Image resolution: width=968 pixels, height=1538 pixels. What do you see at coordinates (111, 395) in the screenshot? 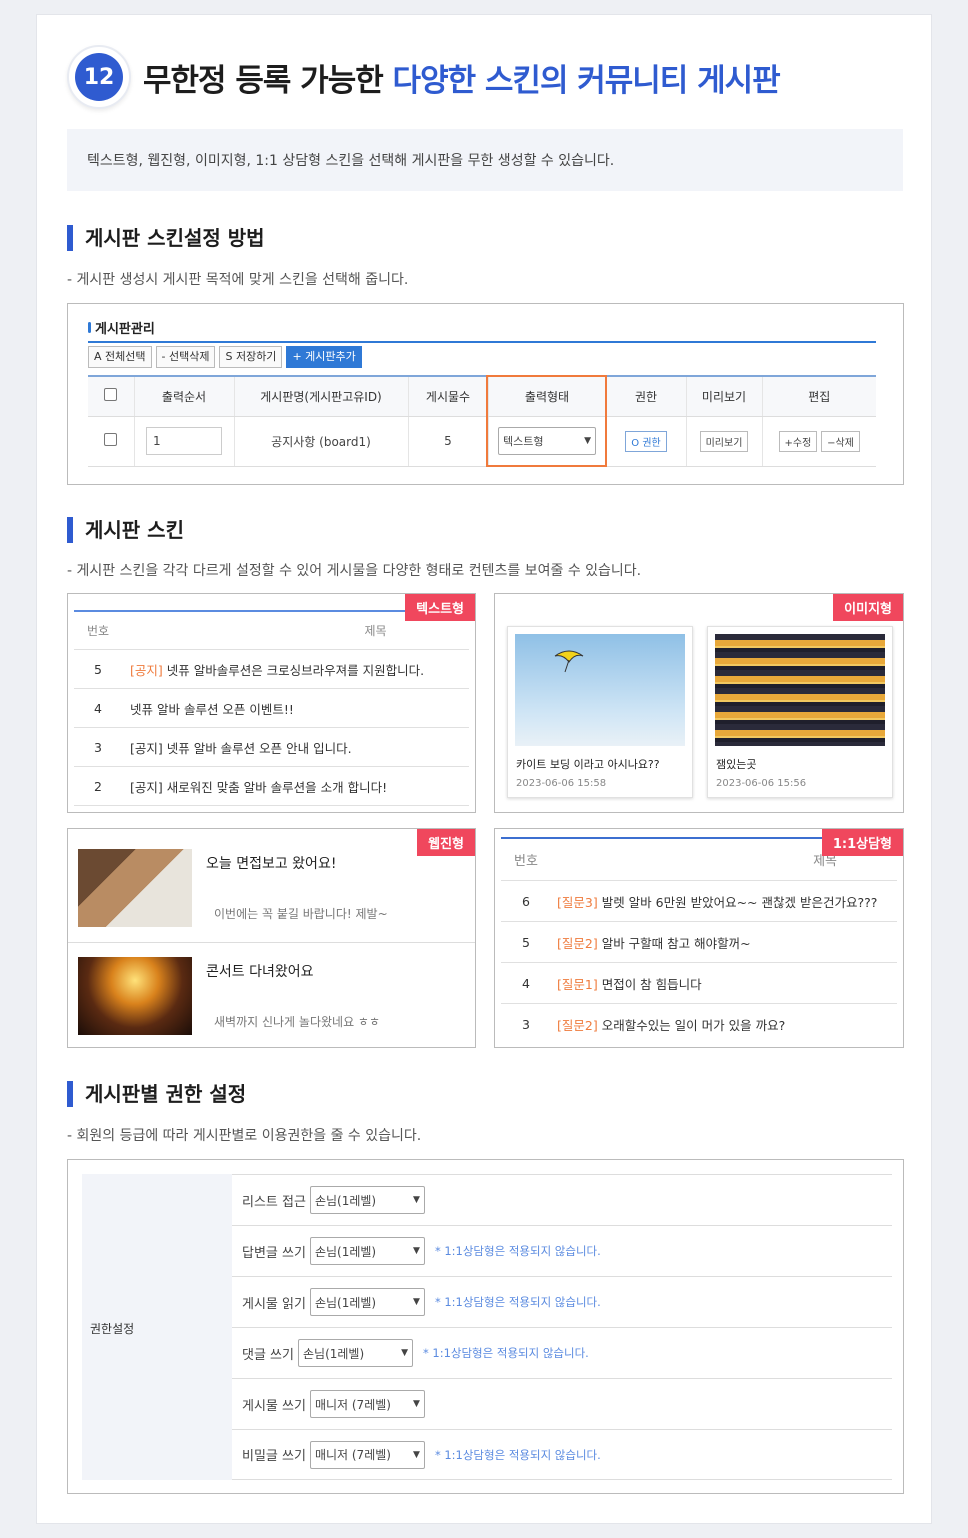
I see `select-all-checkbox` at bounding box center [111, 395].